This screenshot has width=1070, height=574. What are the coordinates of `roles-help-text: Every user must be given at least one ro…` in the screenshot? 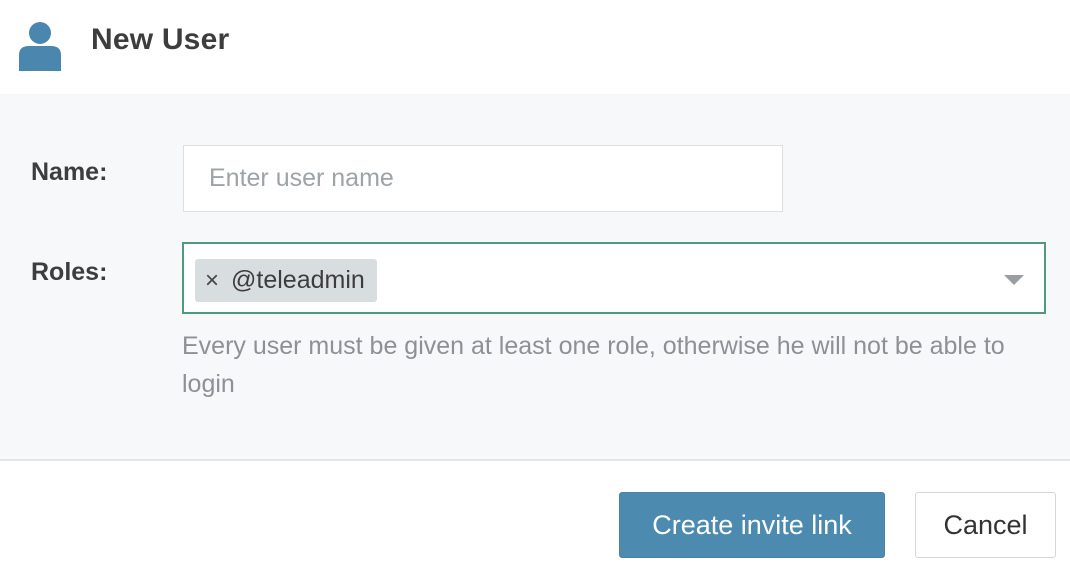 It's located at (593, 365).